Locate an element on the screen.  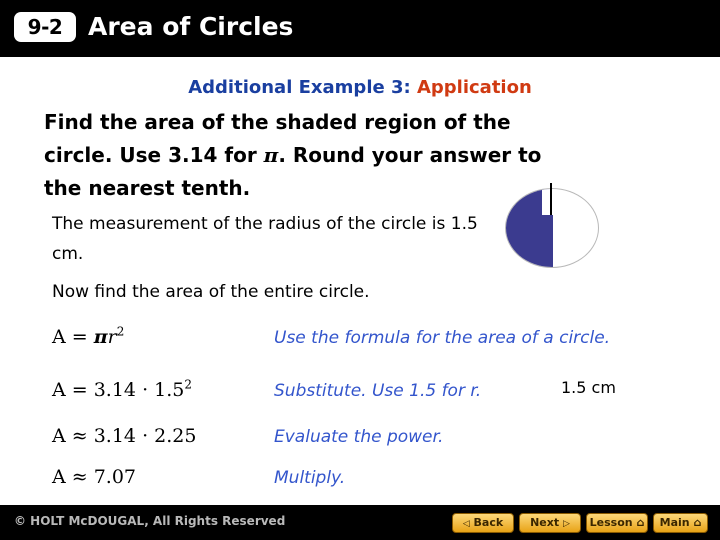
back-button-label: Back is located at coordinates (488, 522).